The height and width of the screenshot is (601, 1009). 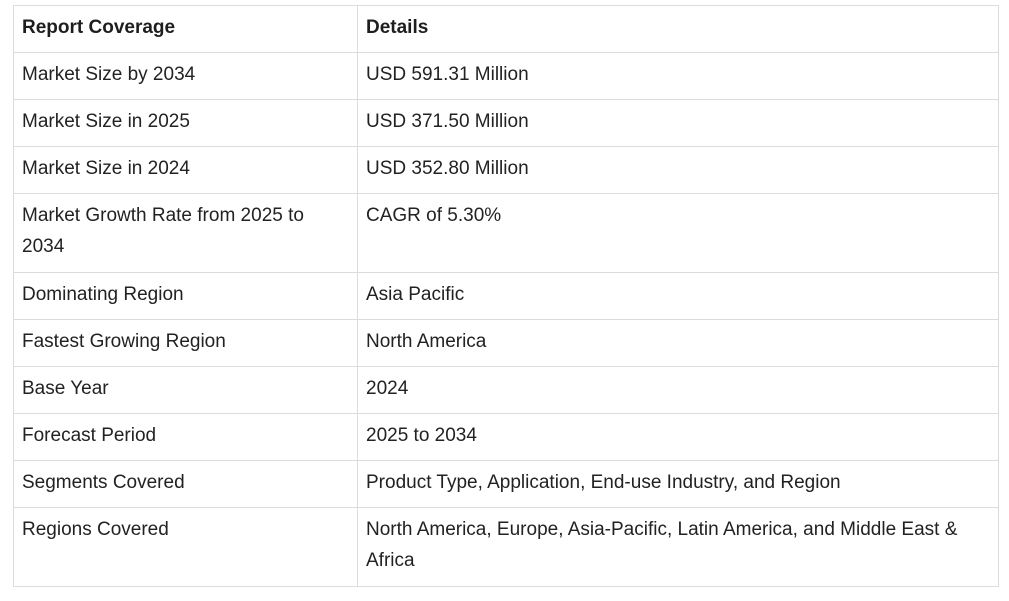 I want to click on row-value: 2025 to 2034, so click(x=678, y=437).